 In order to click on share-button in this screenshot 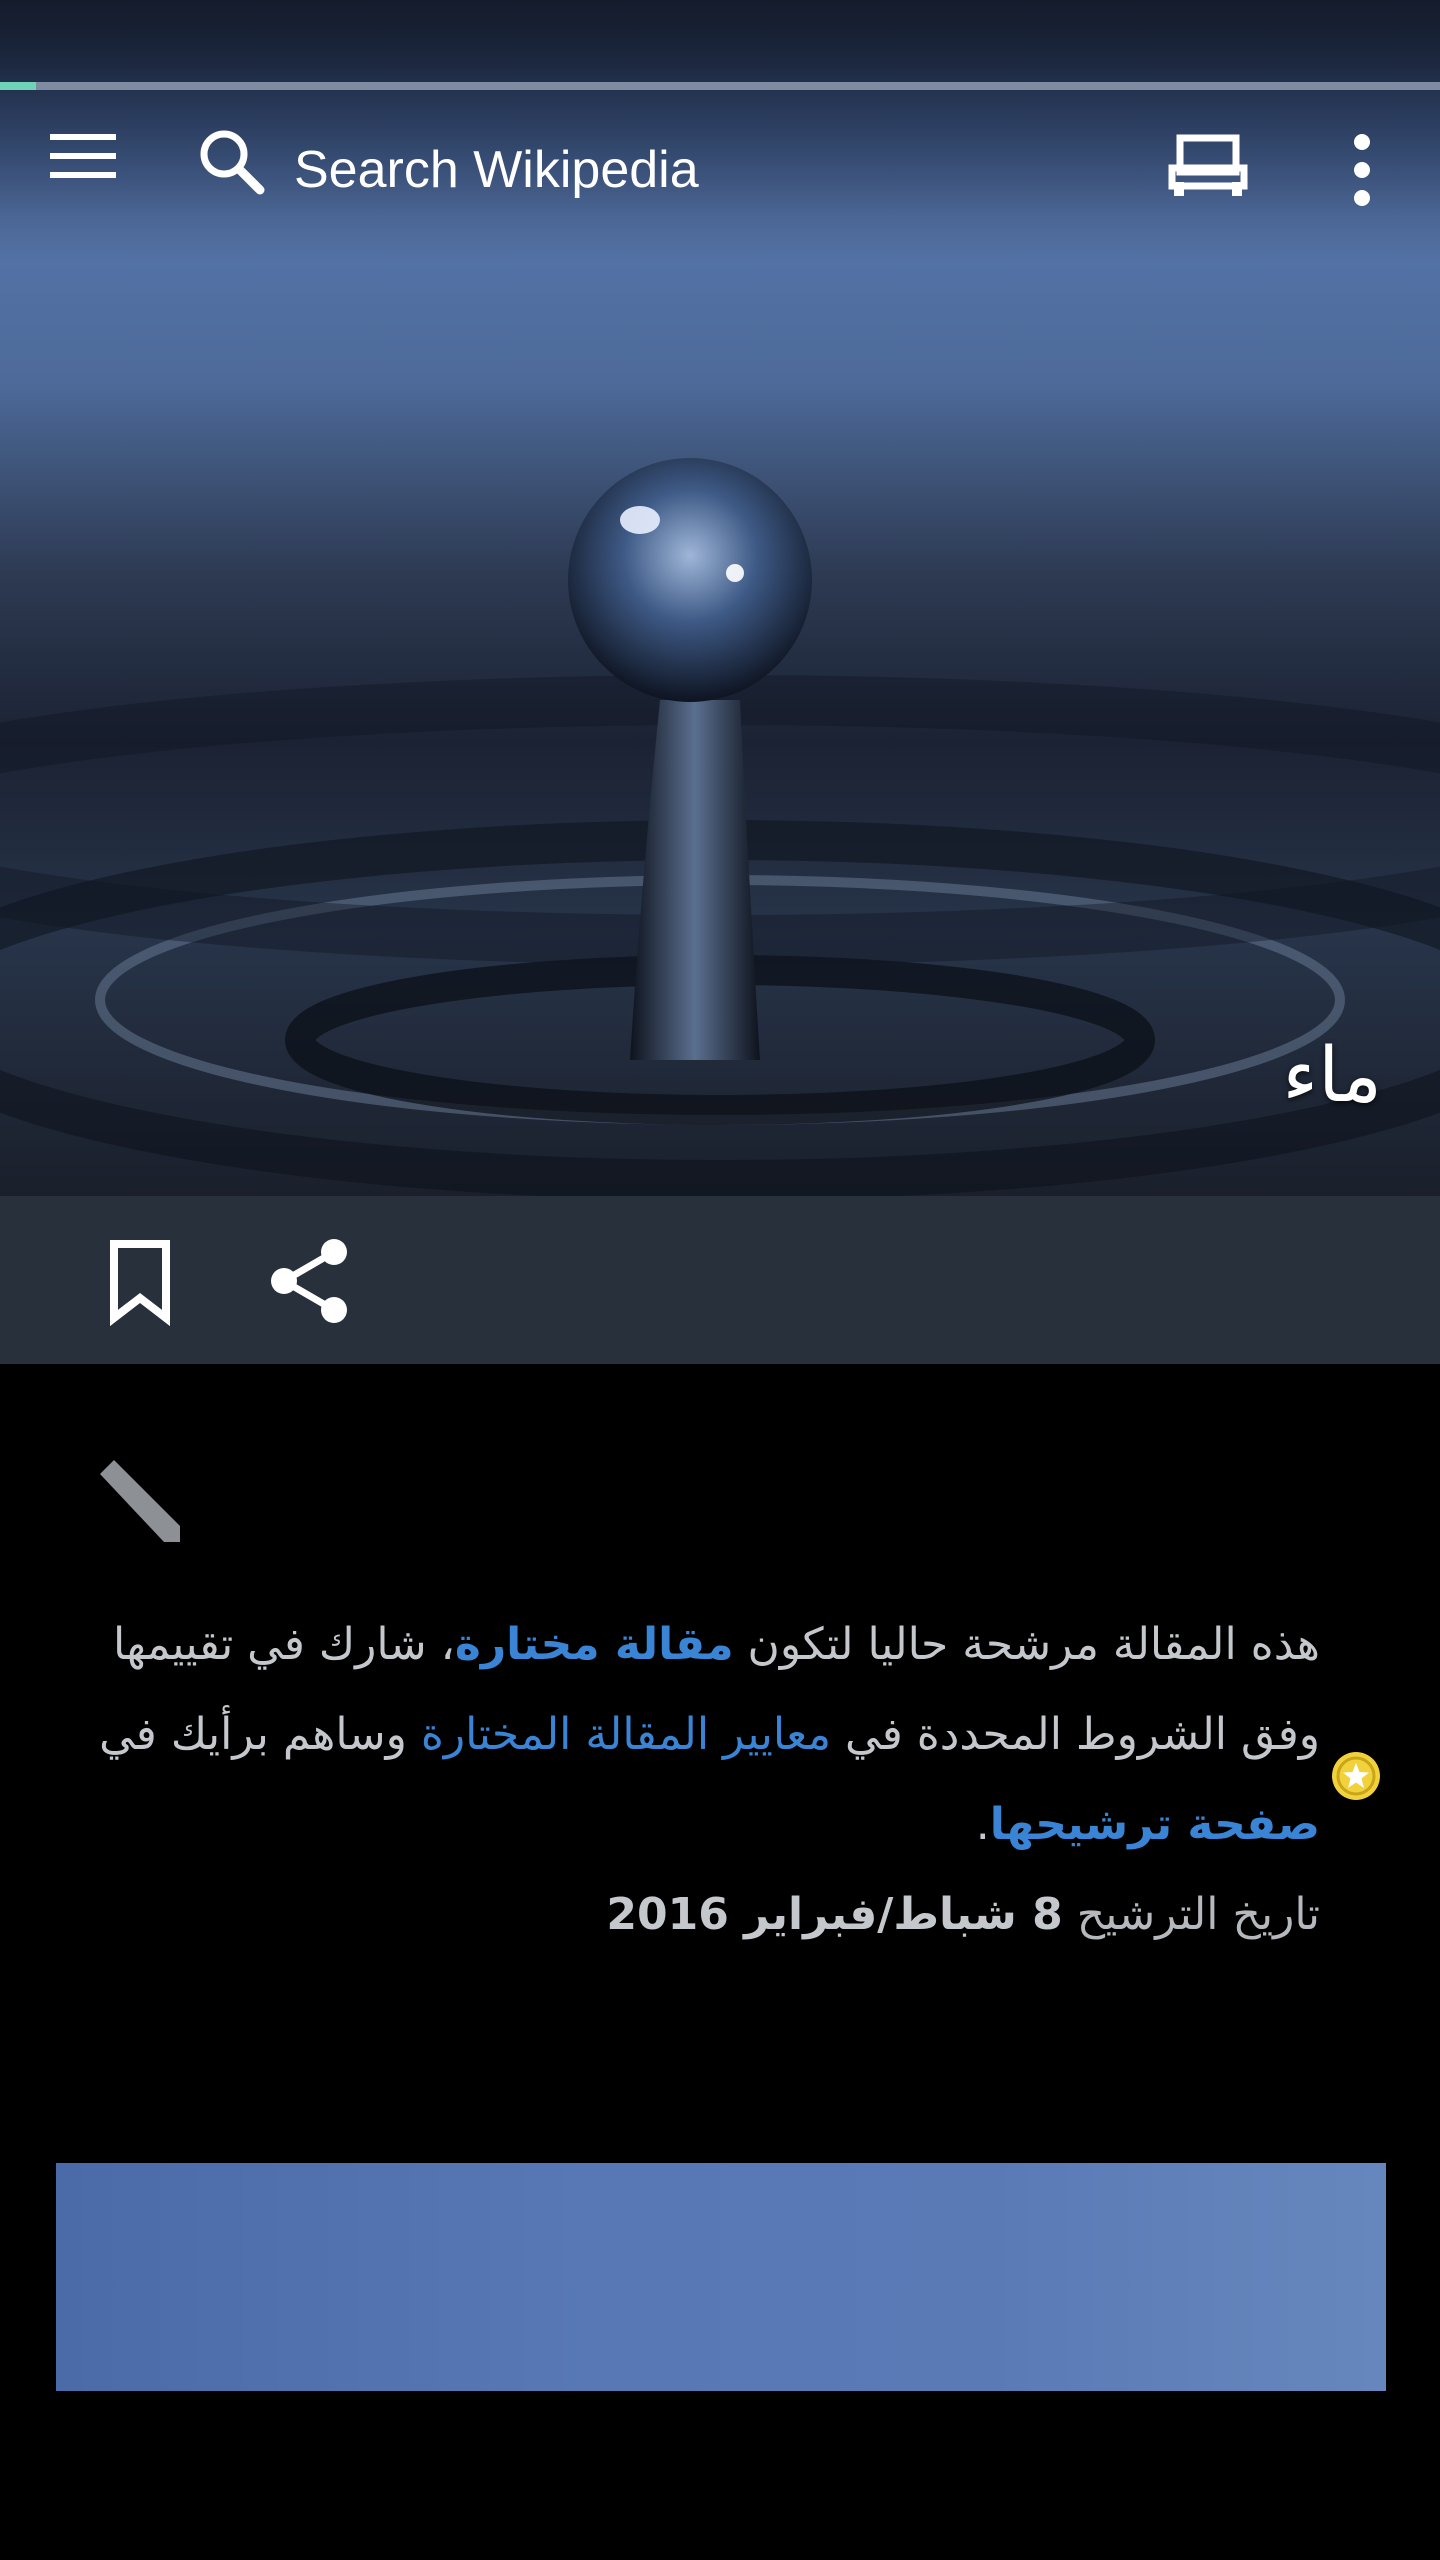, I will do `click(309, 1281)`.